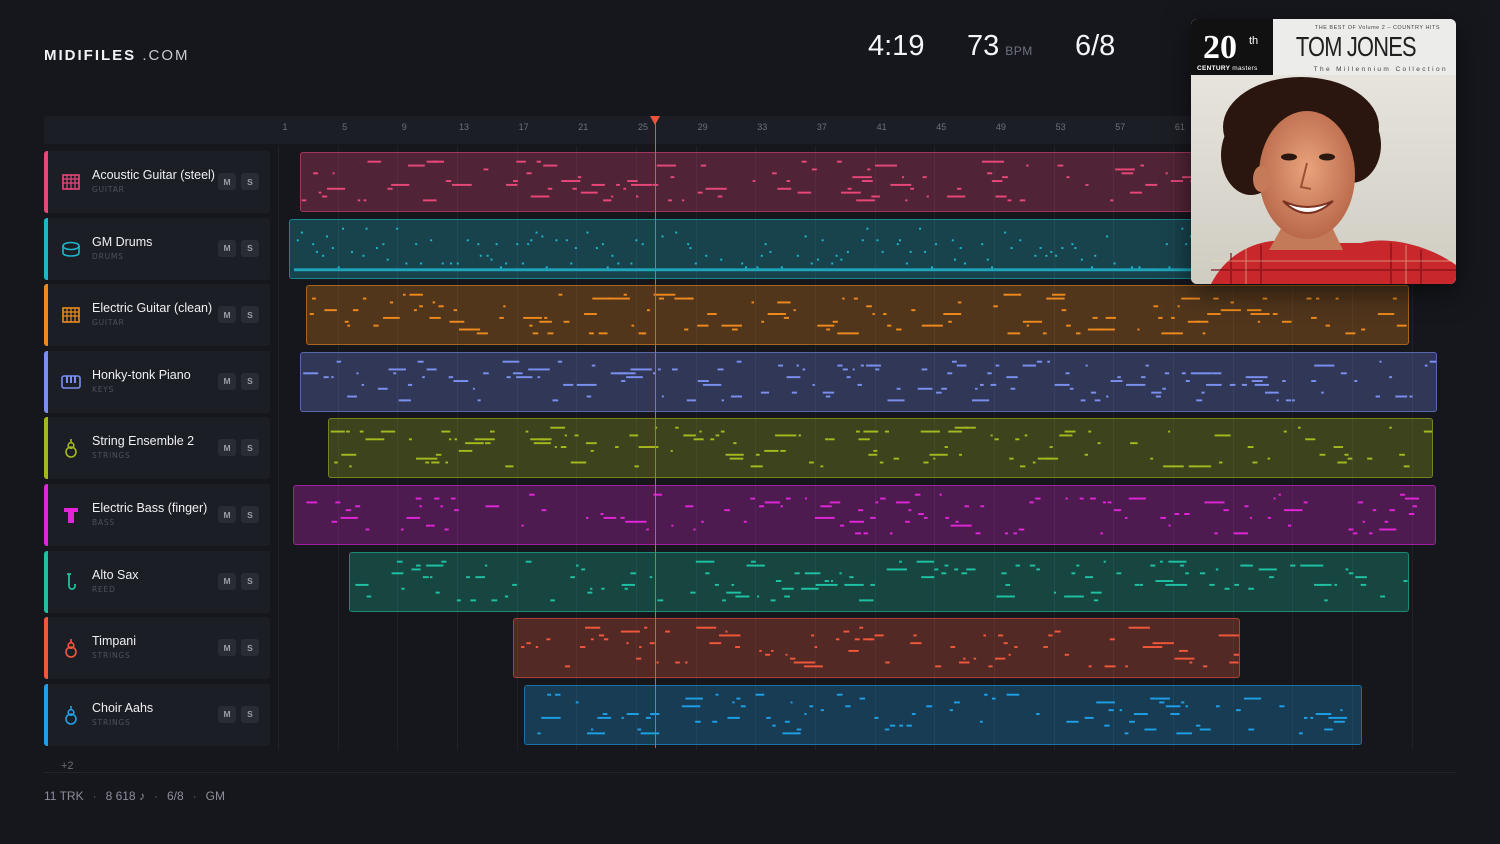 The width and height of the screenshot is (1500, 844). I want to click on badge-line-bold: CENTURY, so click(1214, 68).